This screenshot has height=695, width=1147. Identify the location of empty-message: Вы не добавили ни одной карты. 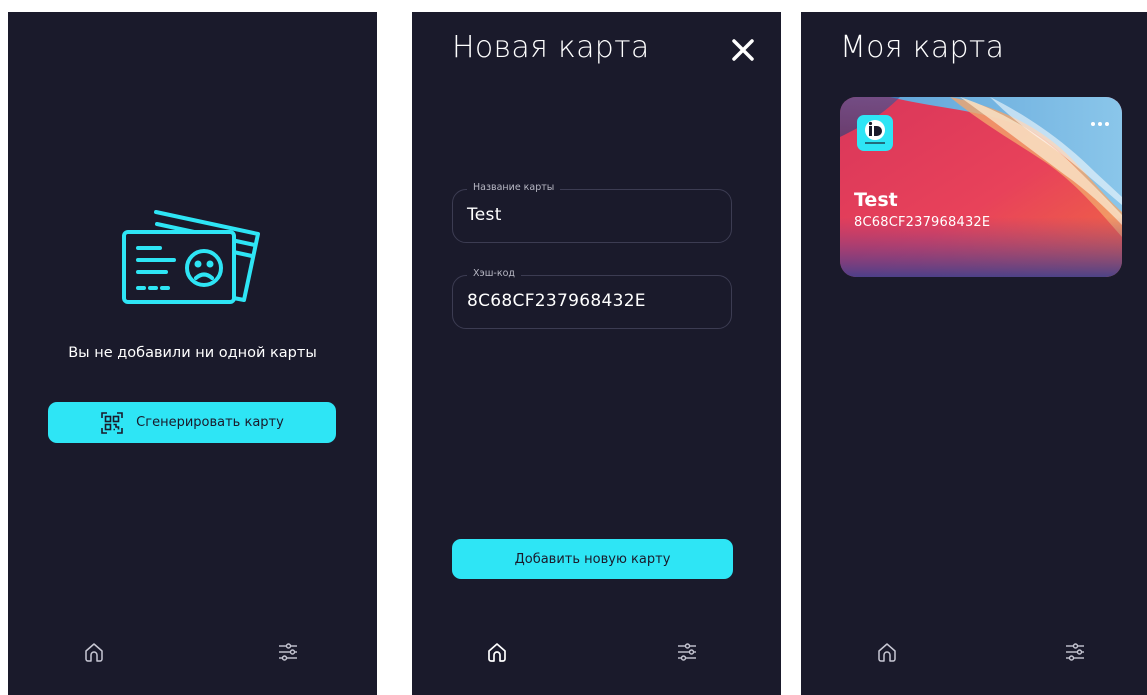
(192, 353).